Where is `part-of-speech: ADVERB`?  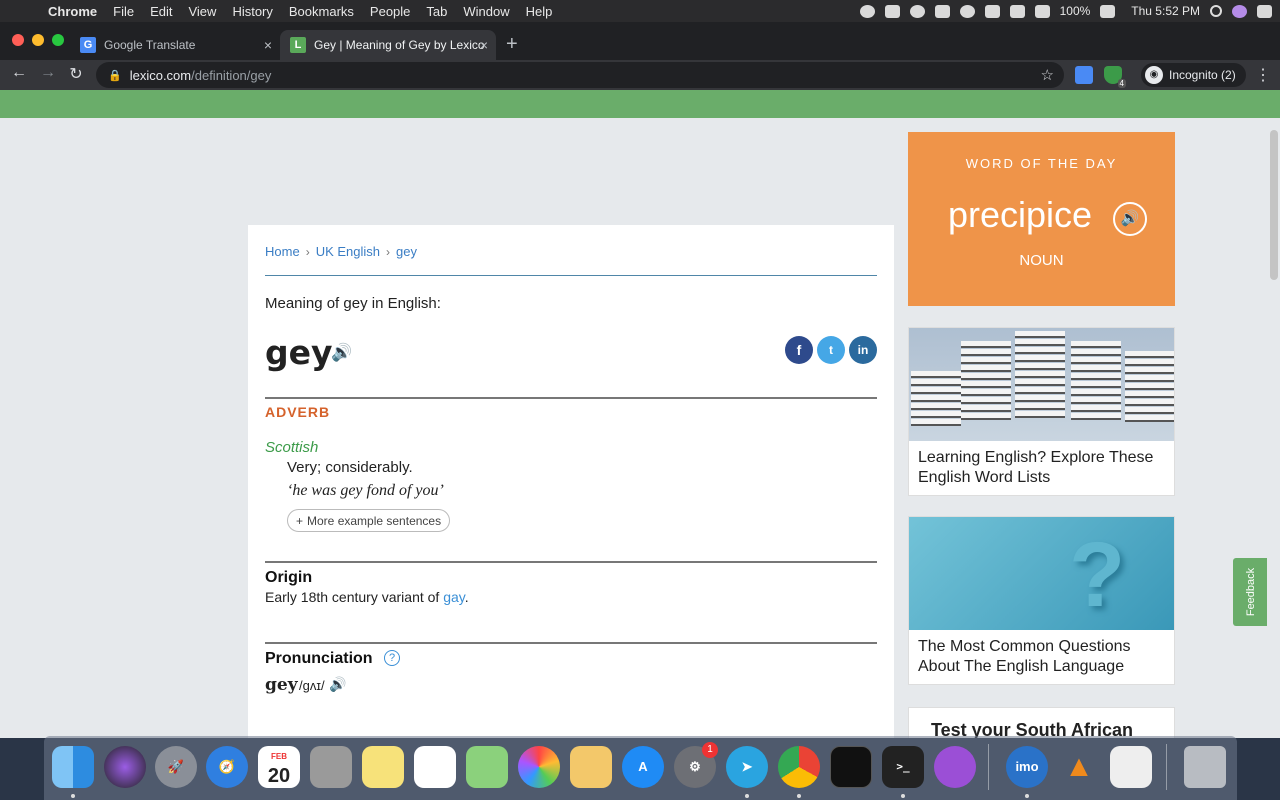 part-of-speech: ADVERB is located at coordinates (298, 412).